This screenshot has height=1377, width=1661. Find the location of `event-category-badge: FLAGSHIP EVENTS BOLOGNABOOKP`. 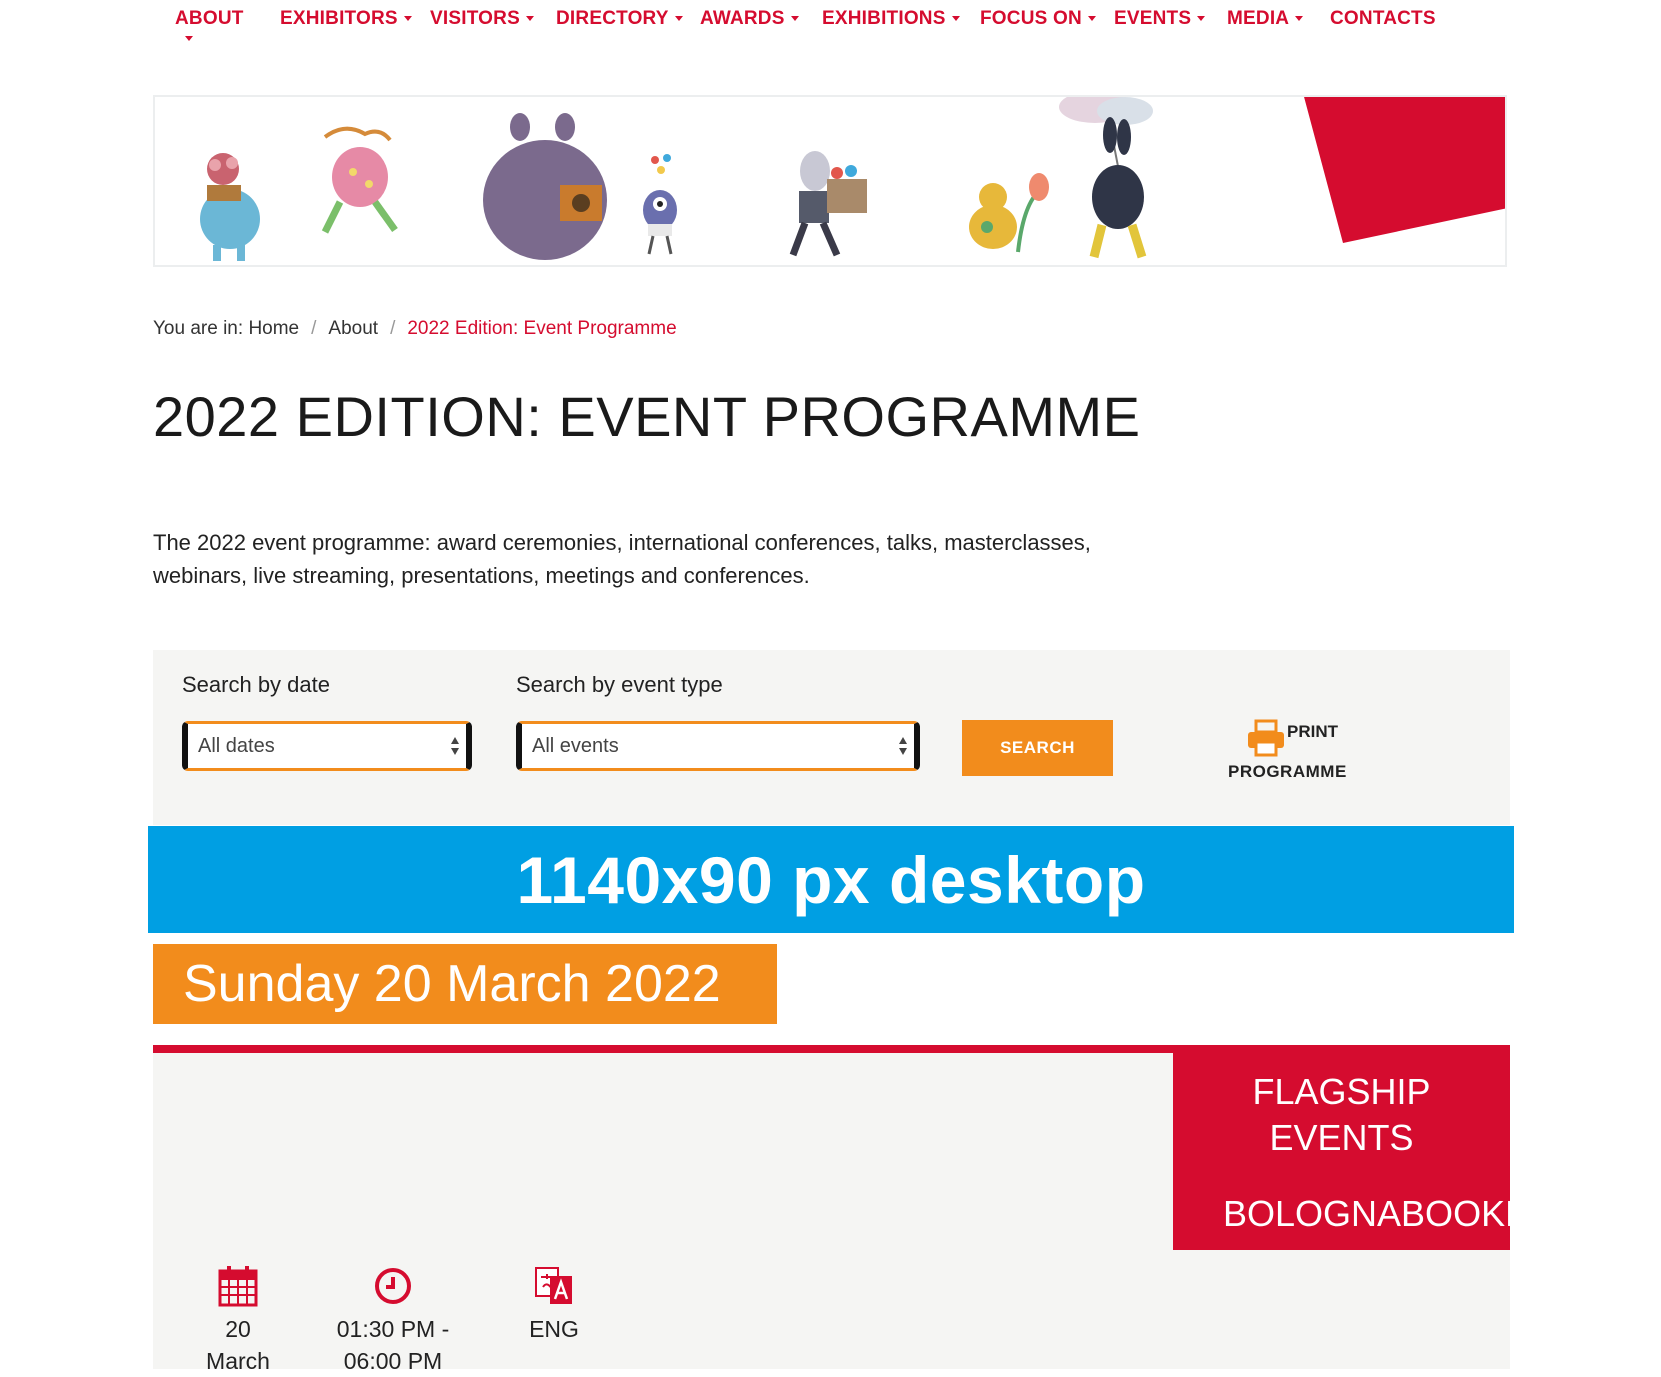

event-category-badge: FLAGSHIP EVENTS BOLOGNABOOKP is located at coordinates (1341, 1147).